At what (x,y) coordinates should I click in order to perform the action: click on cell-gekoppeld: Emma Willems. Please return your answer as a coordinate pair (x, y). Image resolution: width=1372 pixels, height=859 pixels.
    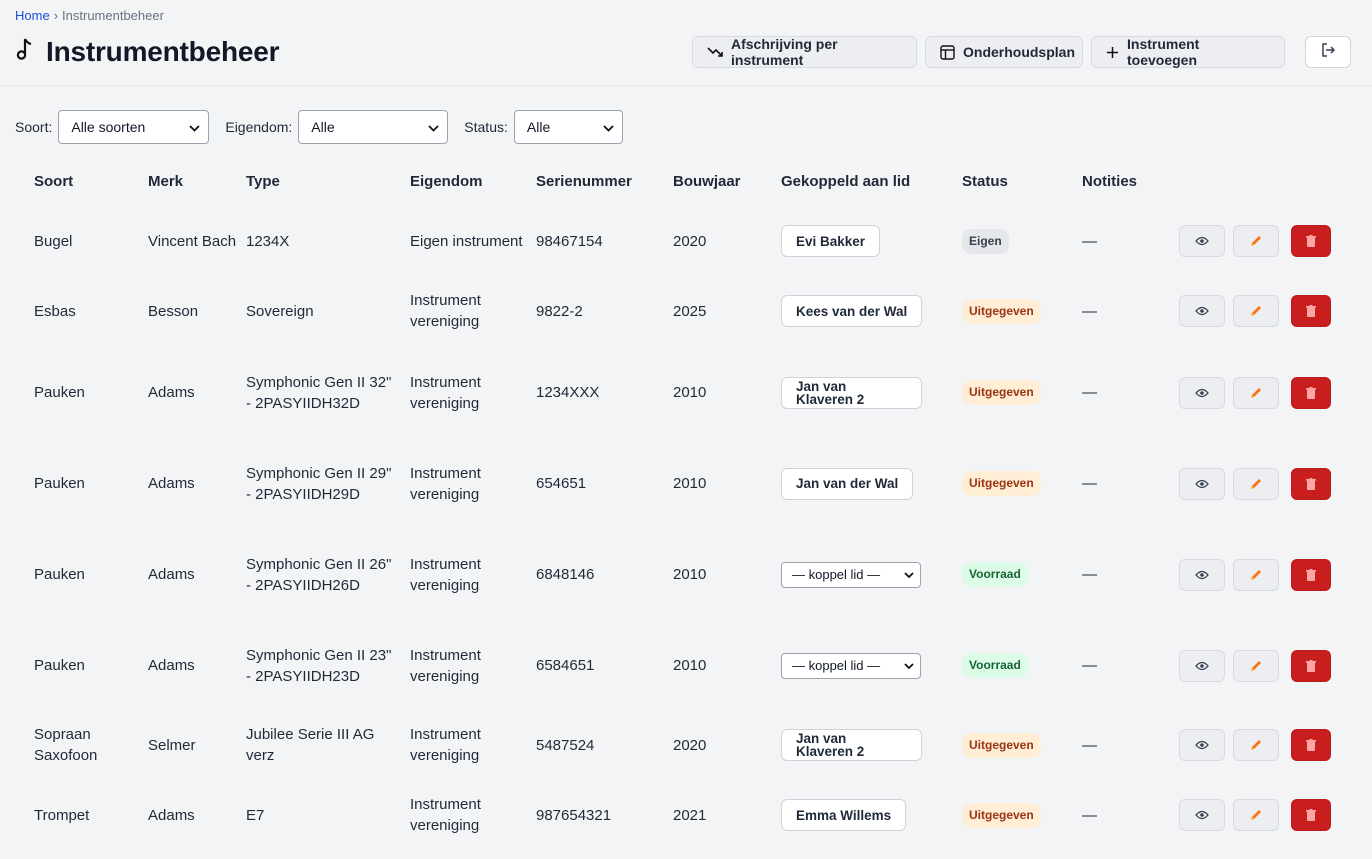
    Looking at the image, I should click on (866, 815).